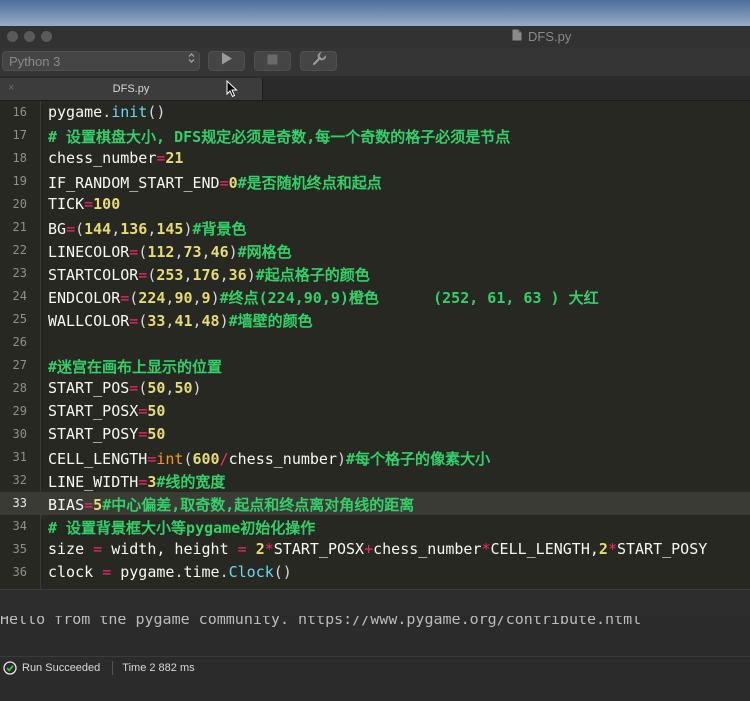 The image size is (750, 701). What do you see at coordinates (269, 549) in the screenshot?
I see `code-token: *` at bounding box center [269, 549].